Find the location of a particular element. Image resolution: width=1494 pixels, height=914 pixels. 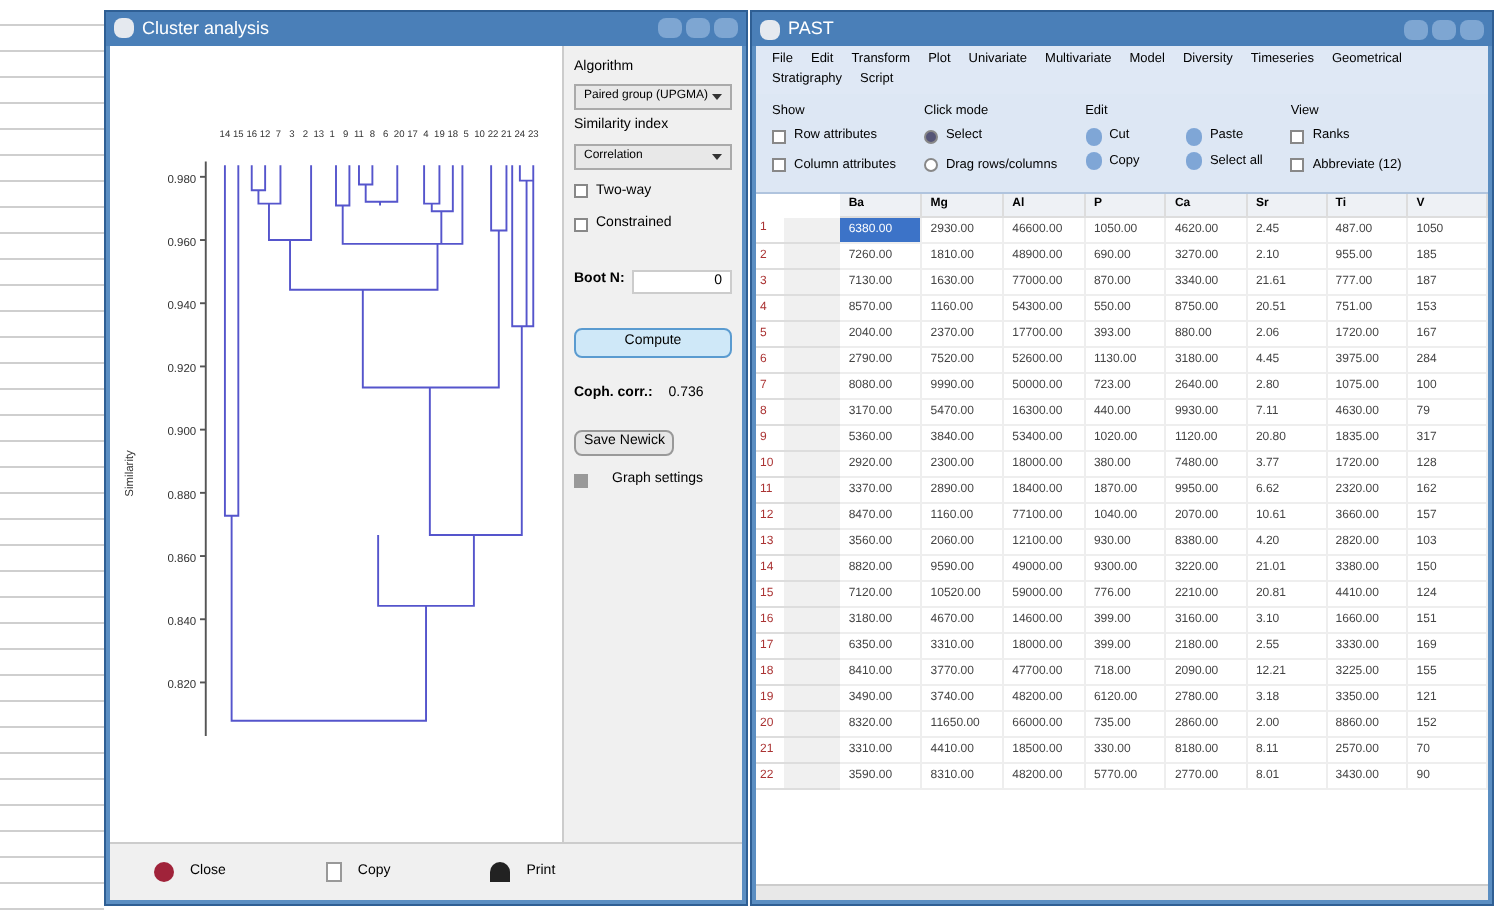

window-title: Cluster analysis is located at coordinates (206, 28).